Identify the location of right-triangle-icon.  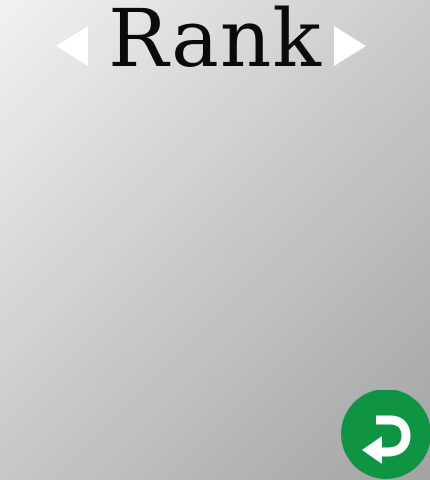
(350, 46).